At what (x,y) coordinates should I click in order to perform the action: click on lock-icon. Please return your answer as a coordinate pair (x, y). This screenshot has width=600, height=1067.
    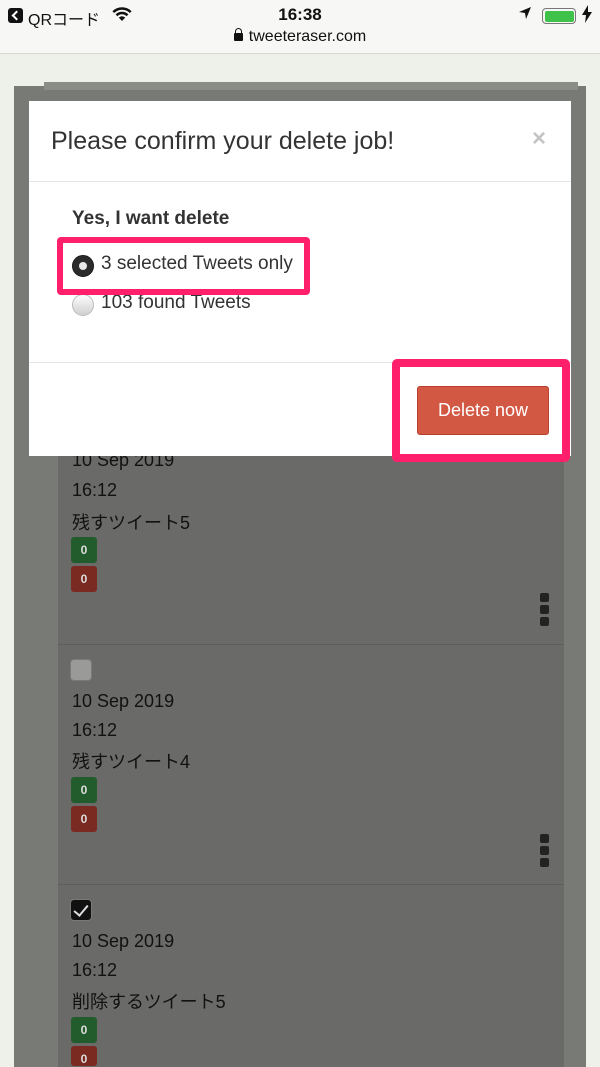
    Looking at the image, I should click on (238, 34).